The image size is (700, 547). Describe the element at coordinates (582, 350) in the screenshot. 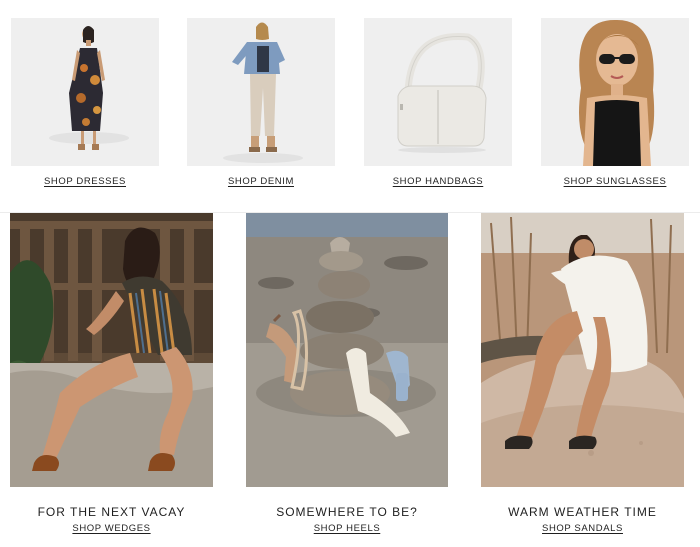

I see `sandals-image` at that location.